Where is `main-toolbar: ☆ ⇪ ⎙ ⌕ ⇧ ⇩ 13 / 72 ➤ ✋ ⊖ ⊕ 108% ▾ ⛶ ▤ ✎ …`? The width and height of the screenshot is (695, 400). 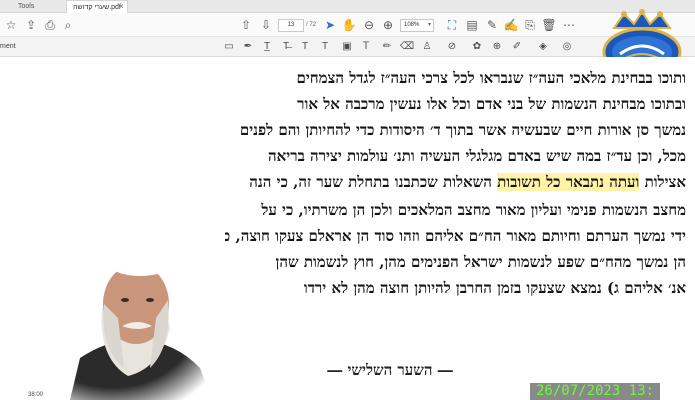 main-toolbar: ☆ ⇪ ⎙ ⌕ ⇧ ⇩ 13 / 72 ➤ ✋ ⊖ ⊕ 108% ▾ ⛶ ▤ ✎ … is located at coordinates (347, 25).